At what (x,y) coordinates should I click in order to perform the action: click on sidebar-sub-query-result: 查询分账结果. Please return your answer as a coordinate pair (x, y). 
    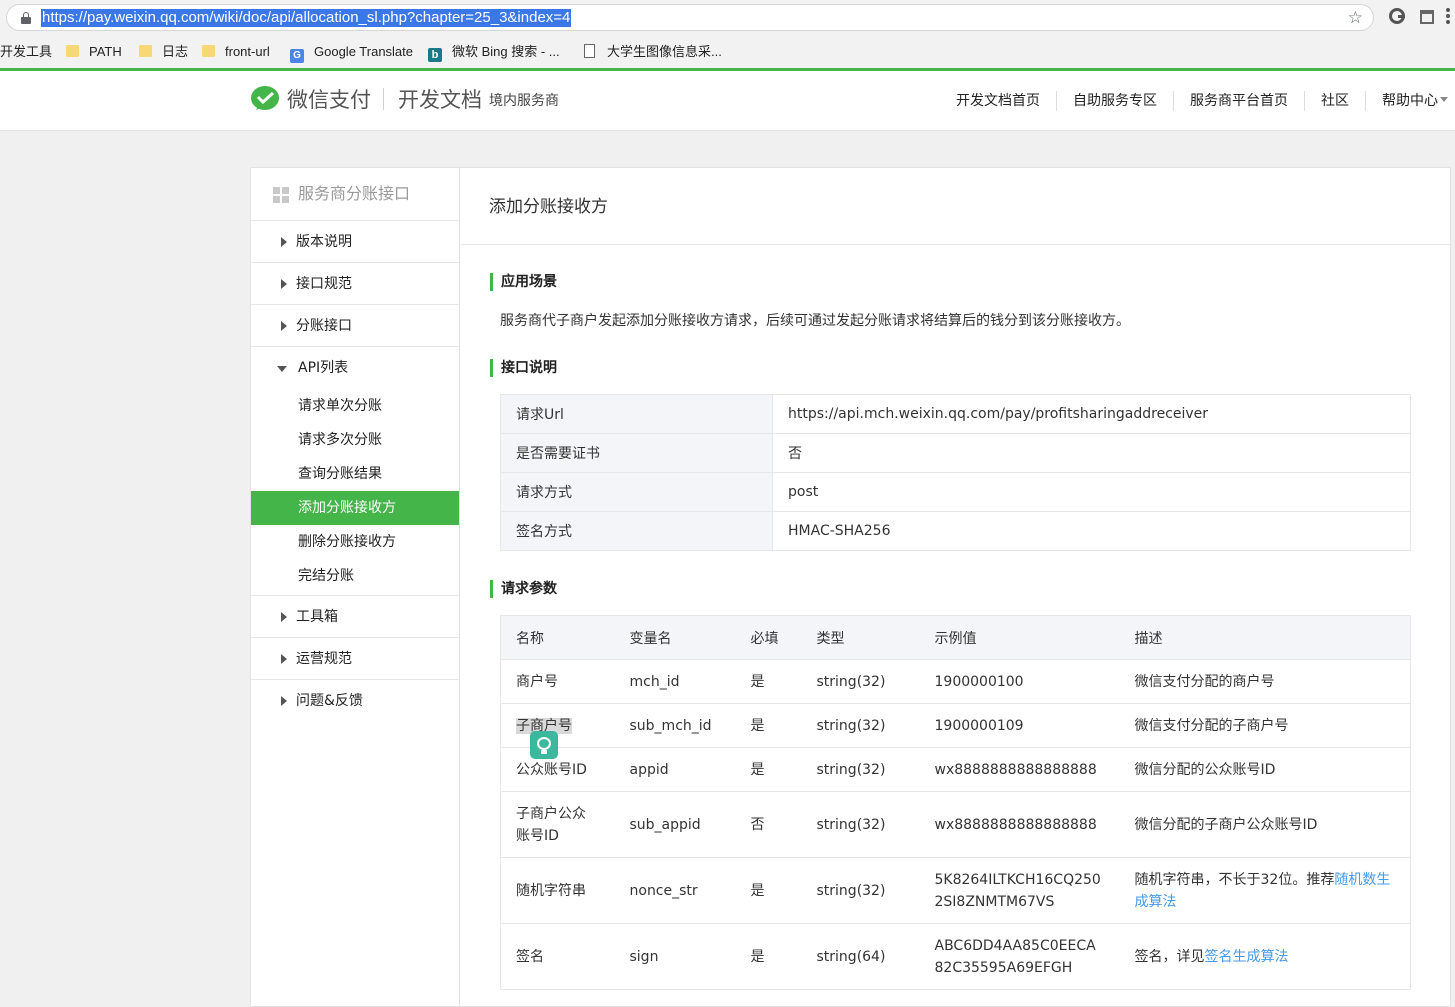
    Looking at the image, I should click on (355, 474).